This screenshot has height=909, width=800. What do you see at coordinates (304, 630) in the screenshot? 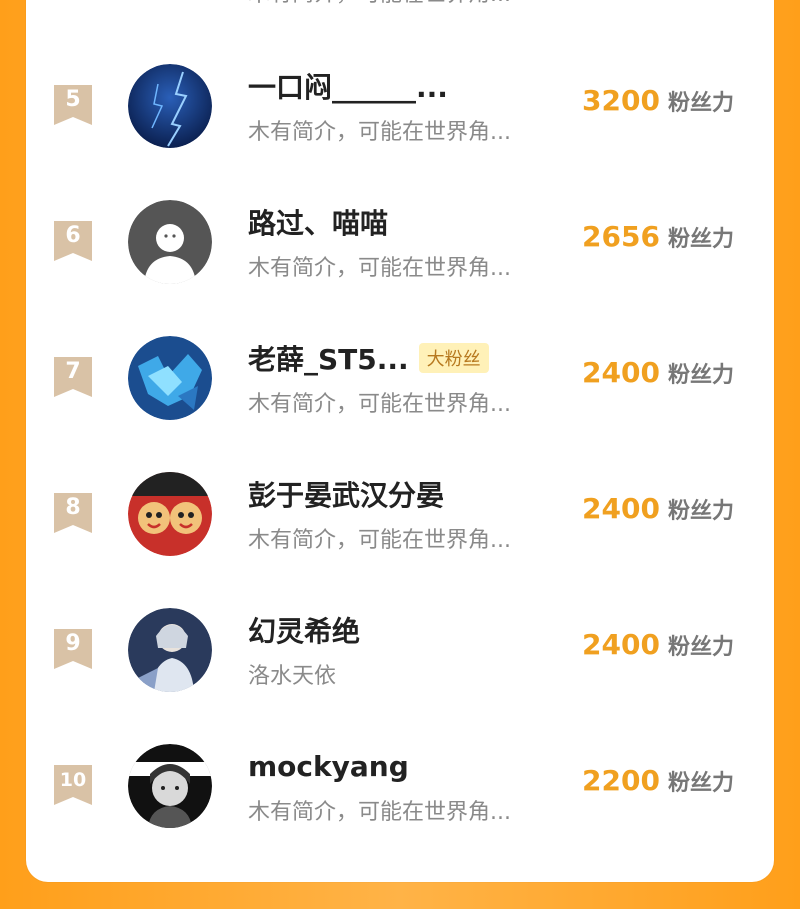
I see `user-name: 幻灵希绝` at bounding box center [304, 630].